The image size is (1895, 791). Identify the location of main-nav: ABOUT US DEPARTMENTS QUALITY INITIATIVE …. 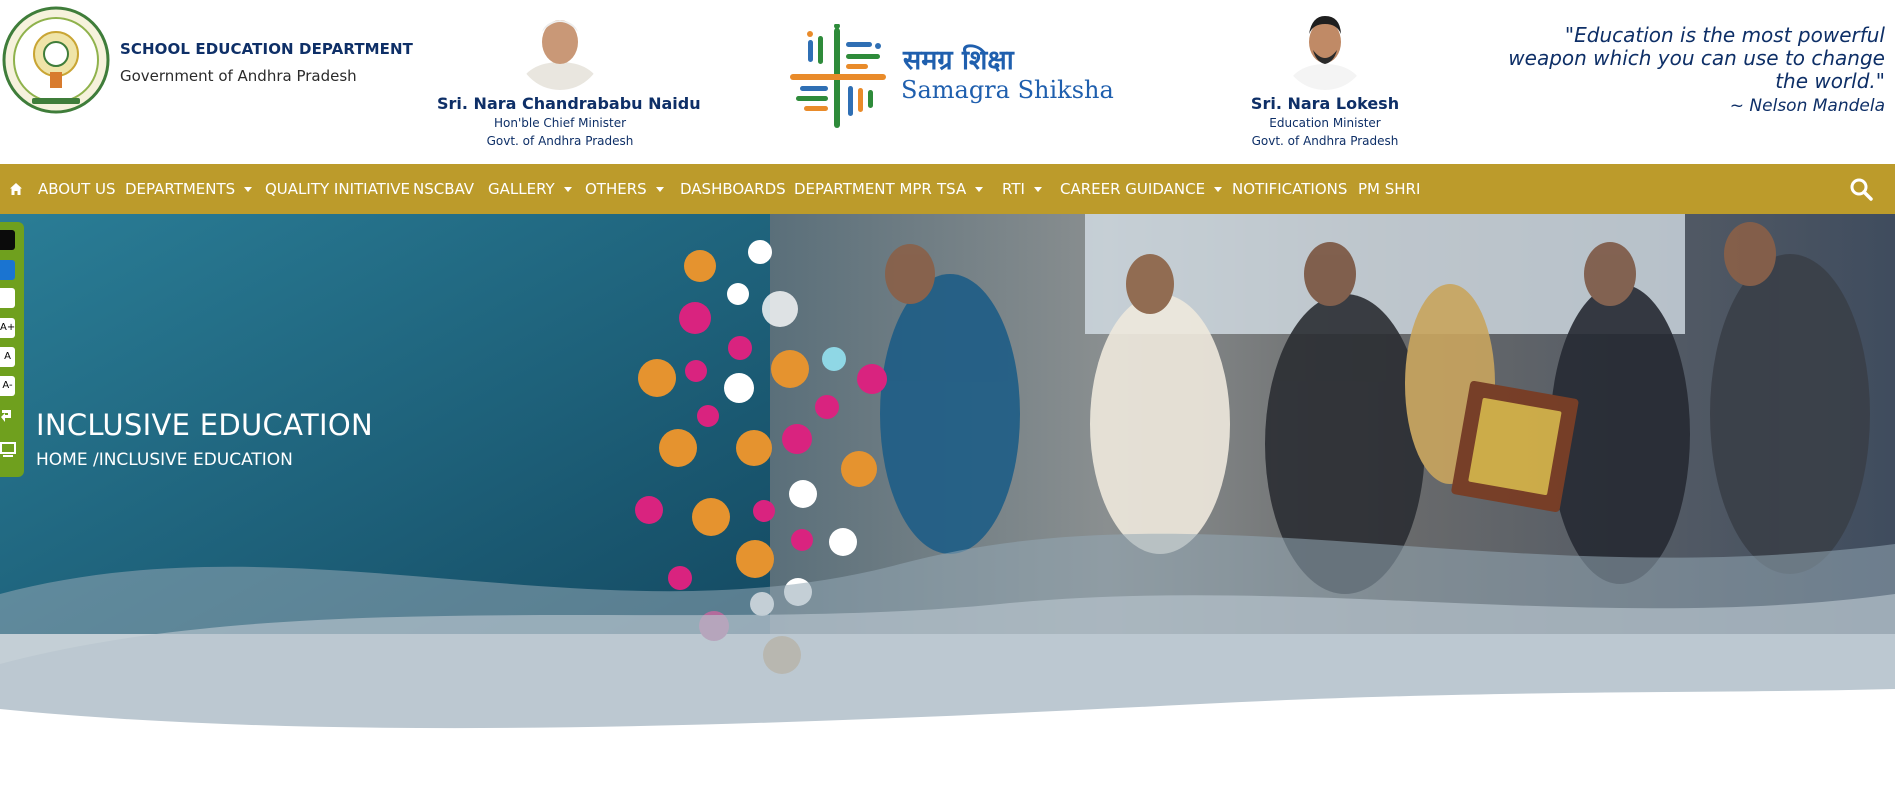
(947, 189).